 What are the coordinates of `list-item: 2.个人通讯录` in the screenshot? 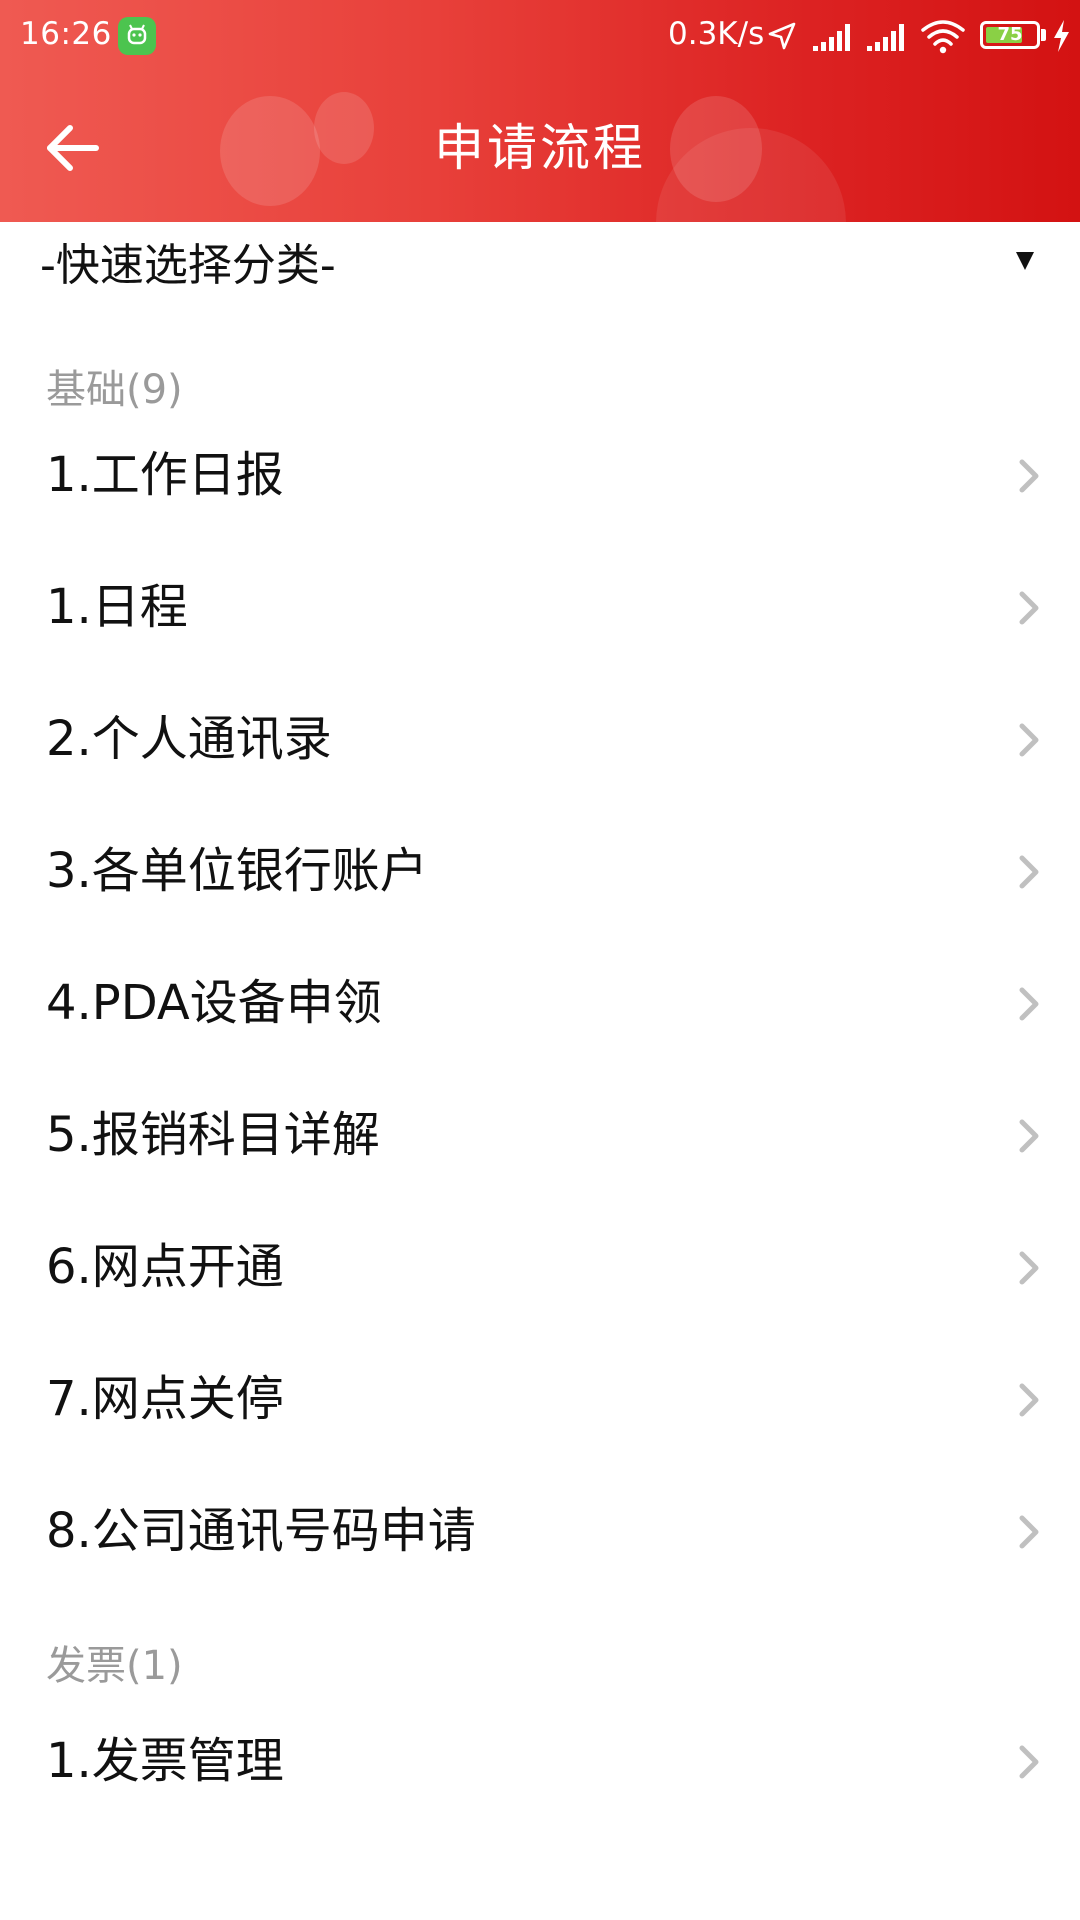 It's located at (540, 740).